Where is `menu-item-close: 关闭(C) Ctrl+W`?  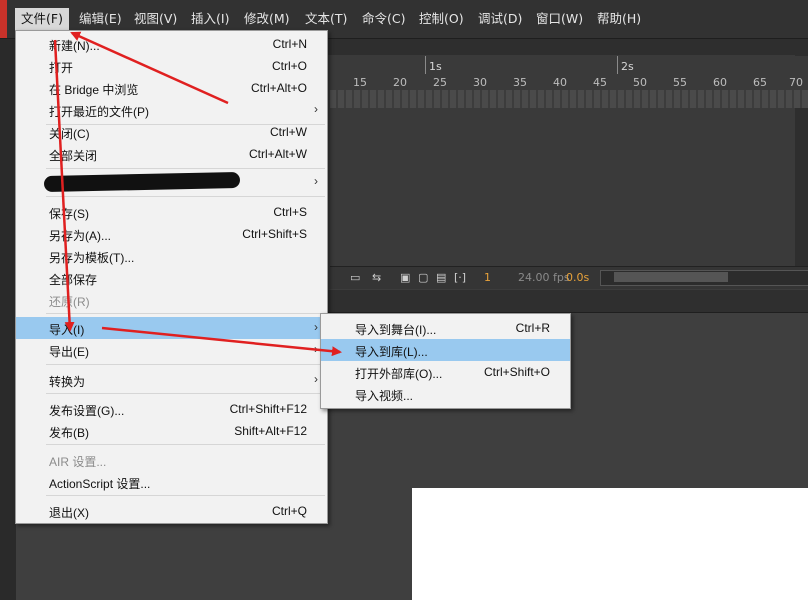 menu-item-close: 关闭(C) Ctrl+W is located at coordinates (171, 132).